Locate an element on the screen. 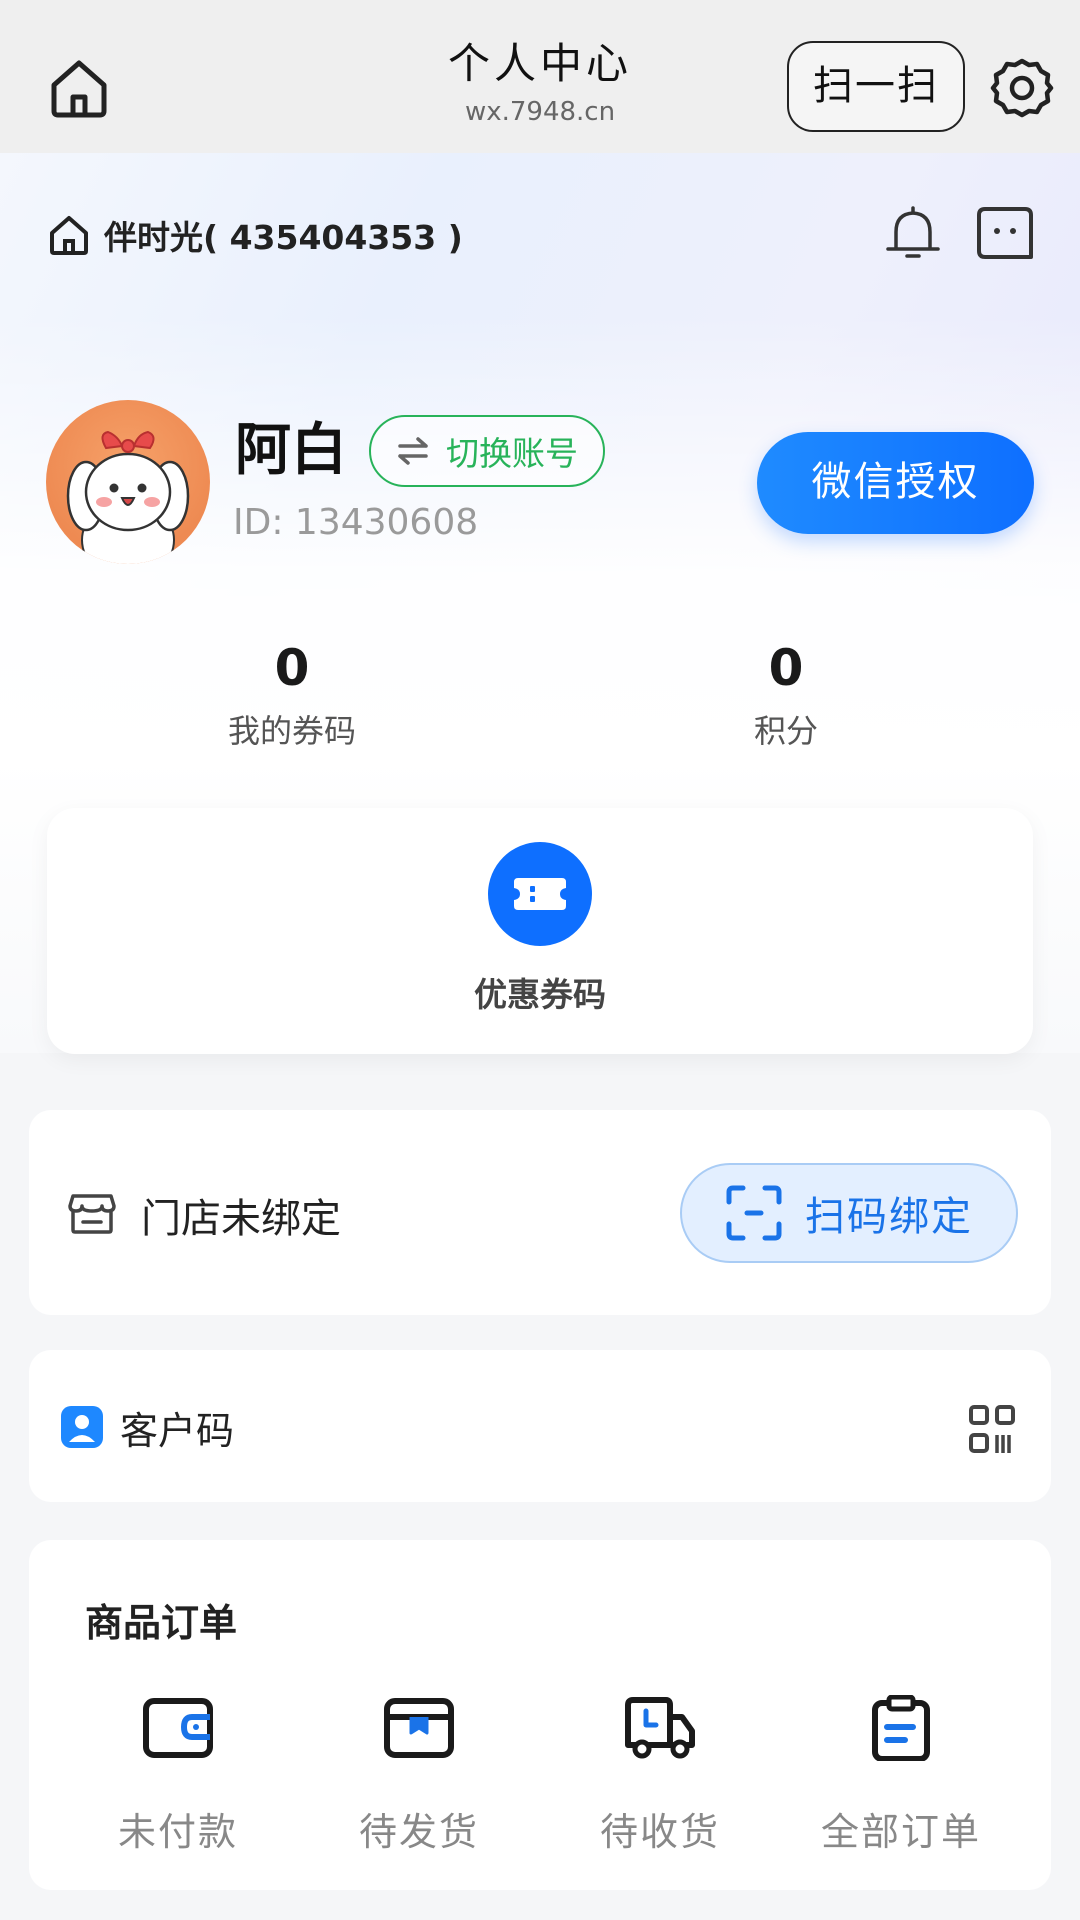 Image resolution: width=1080 pixels, height=1920 pixels. order-to-ship: 待发货 is located at coordinates (419, 1775).